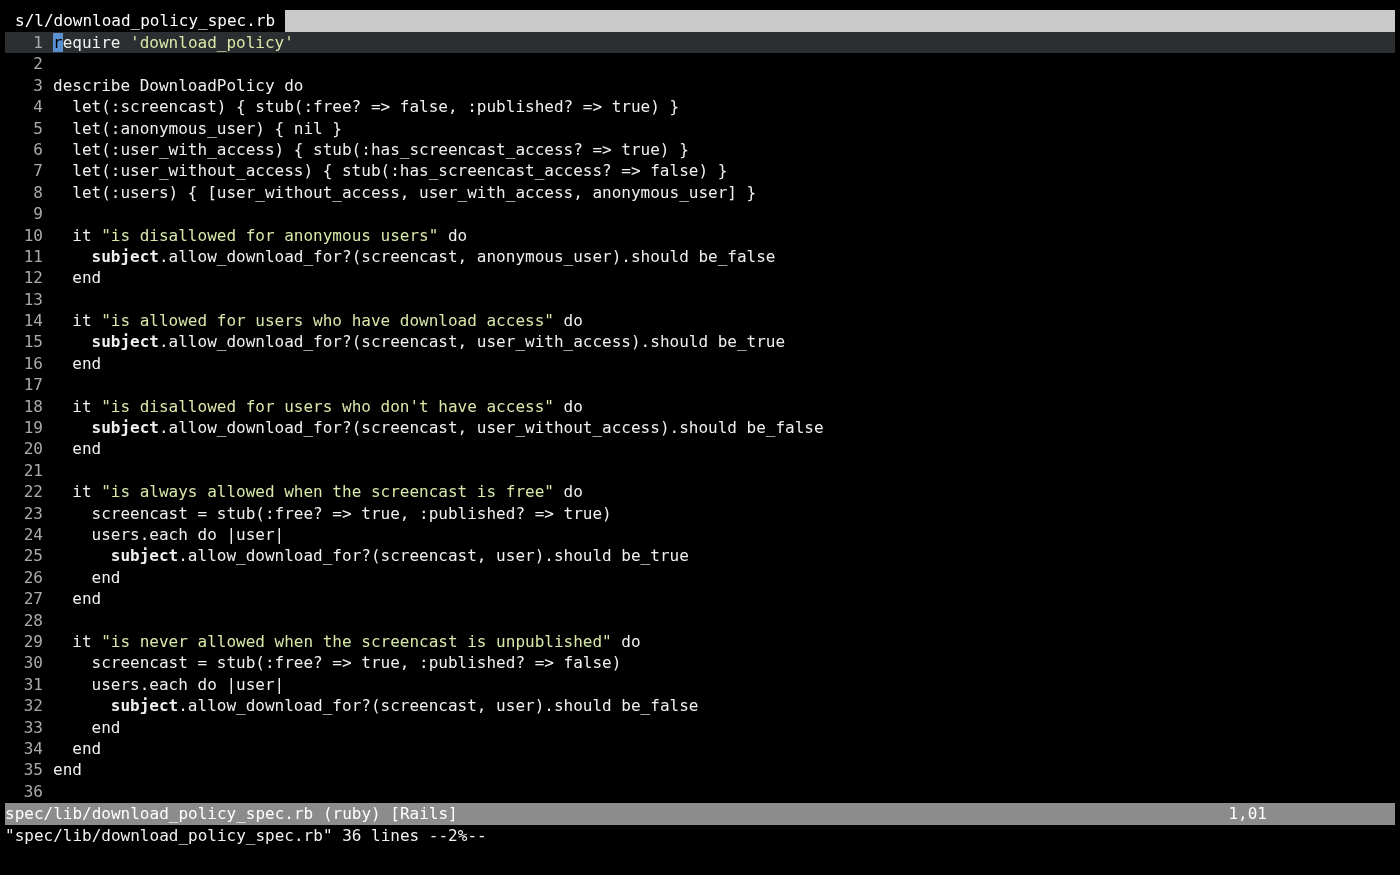 The width and height of the screenshot is (1400, 875). Describe the element at coordinates (33, 706) in the screenshot. I see `line-number: 32` at that location.